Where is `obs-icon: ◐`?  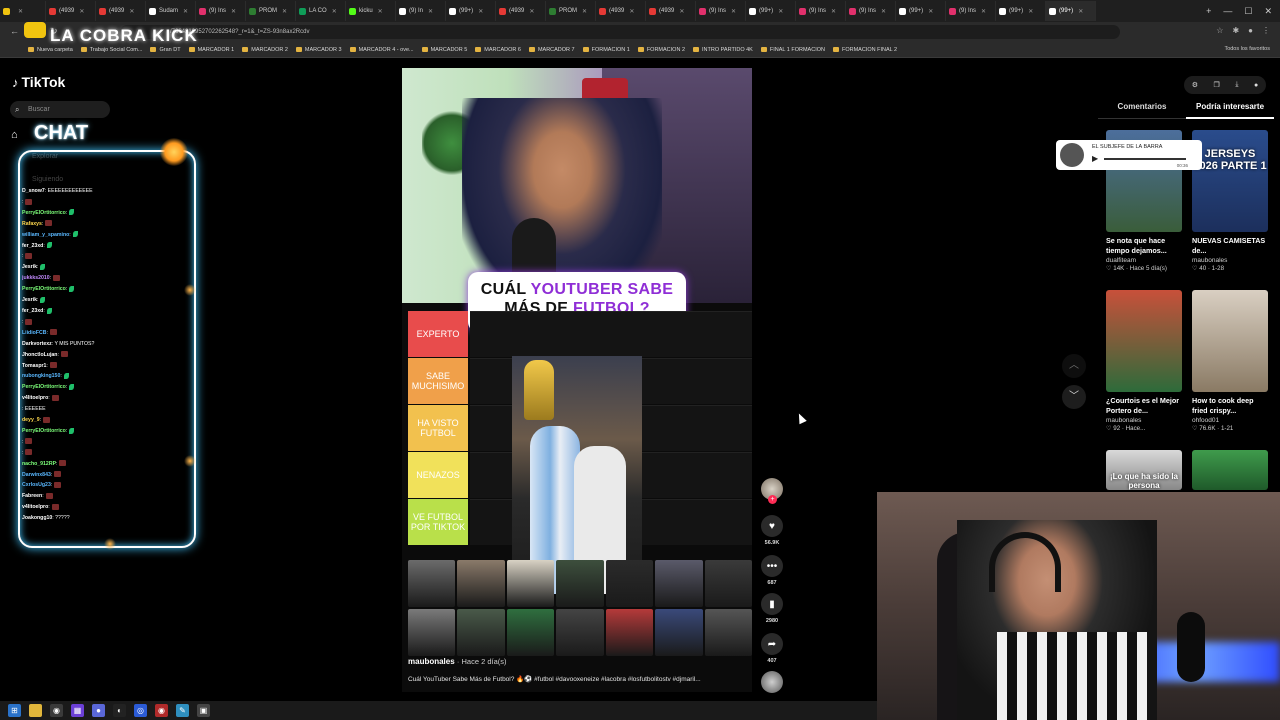 obs-icon: ◐ is located at coordinates (119, 710).